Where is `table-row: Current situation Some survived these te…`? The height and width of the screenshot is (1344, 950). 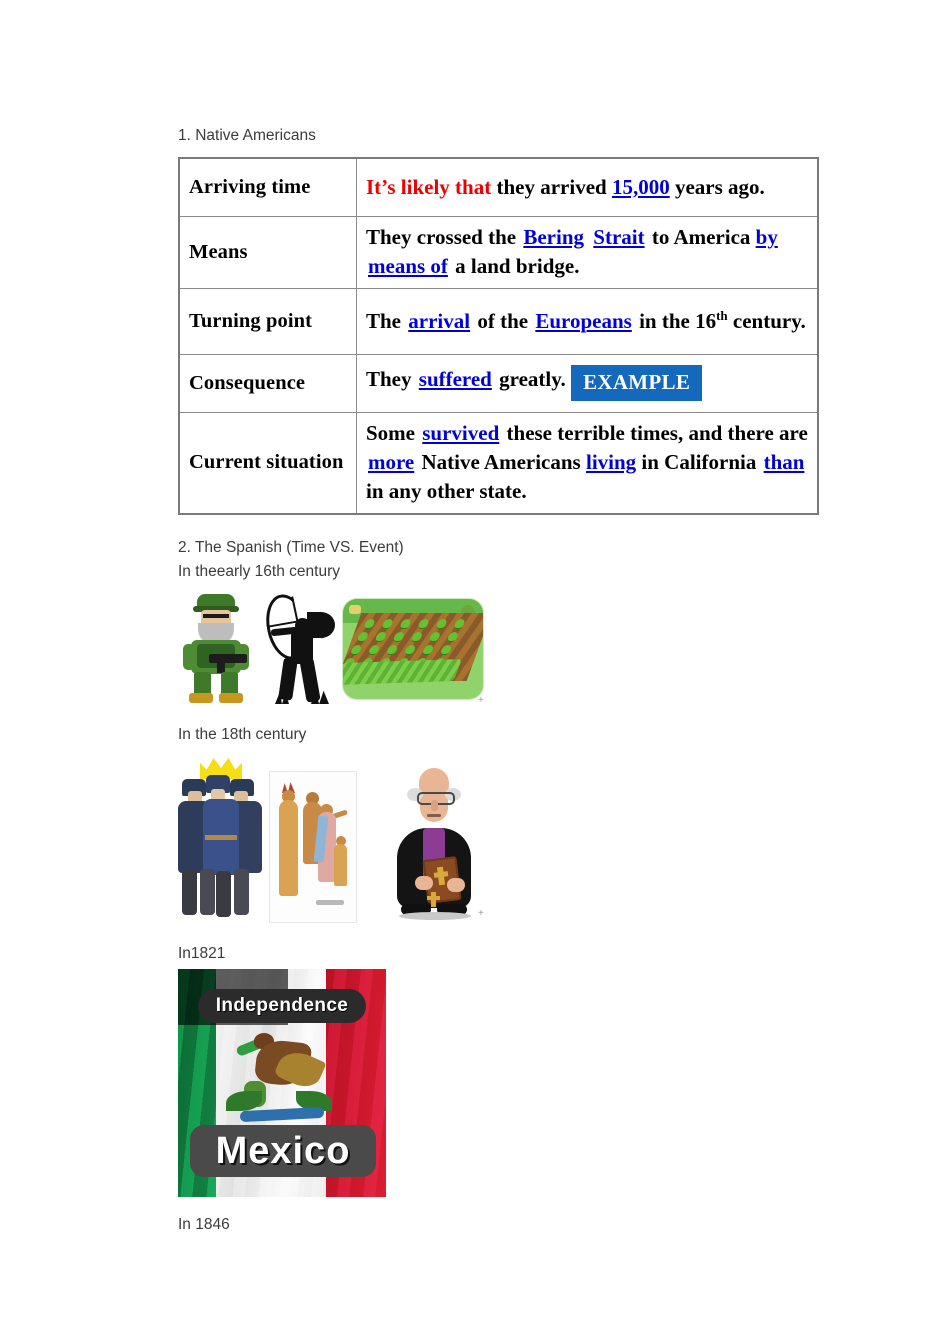 table-row: Current situation Some survived these te… is located at coordinates (498, 463).